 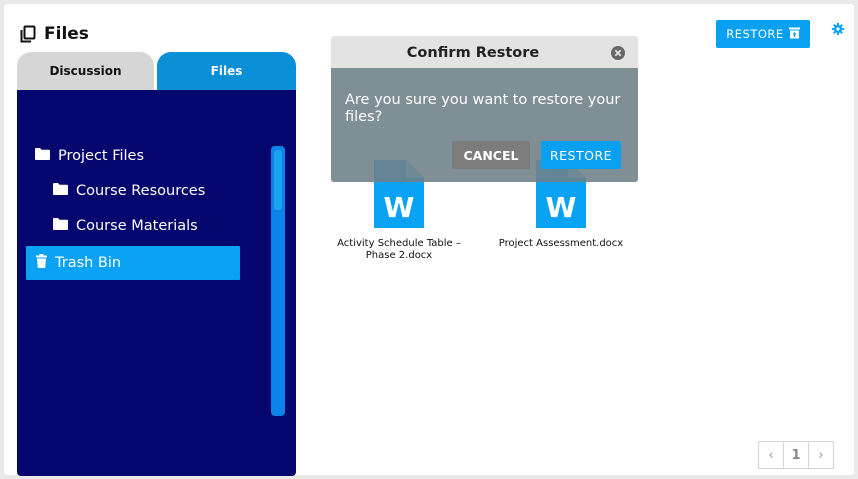 I want to click on sidebar-item-label: Project Files, so click(x=101, y=156).